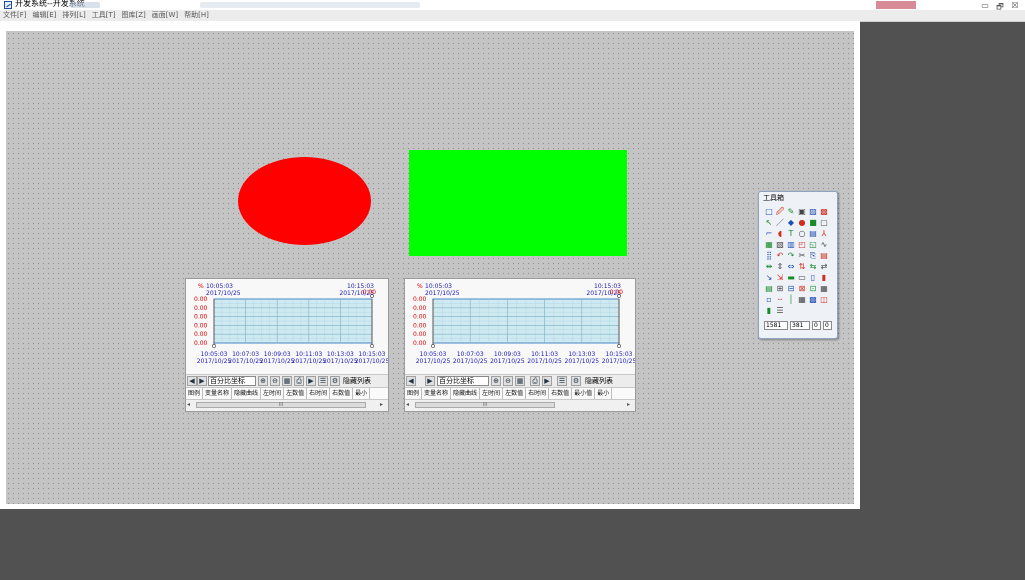 This screenshot has width=1025, height=580. What do you see at coordinates (824, 212) in the screenshot?
I see `tool-grid-icon: ▩` at bounding box center [824, 212].